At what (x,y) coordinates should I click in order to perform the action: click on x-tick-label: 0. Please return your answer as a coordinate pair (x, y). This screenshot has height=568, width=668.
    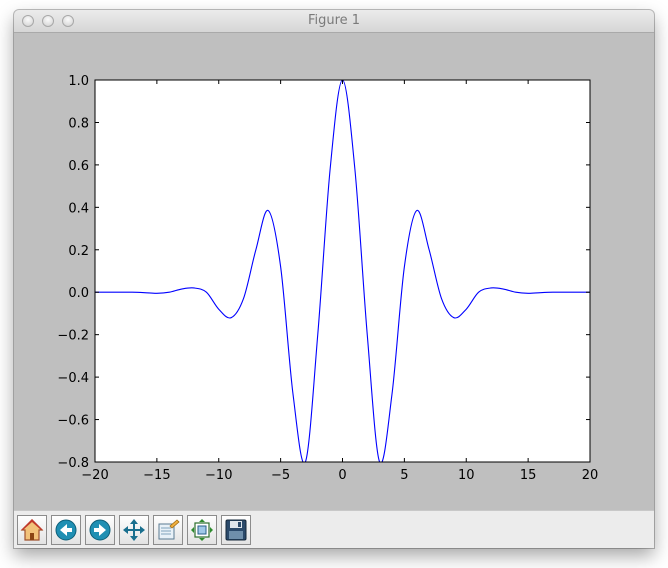
    Looking at the image, I should click on (342, 475).